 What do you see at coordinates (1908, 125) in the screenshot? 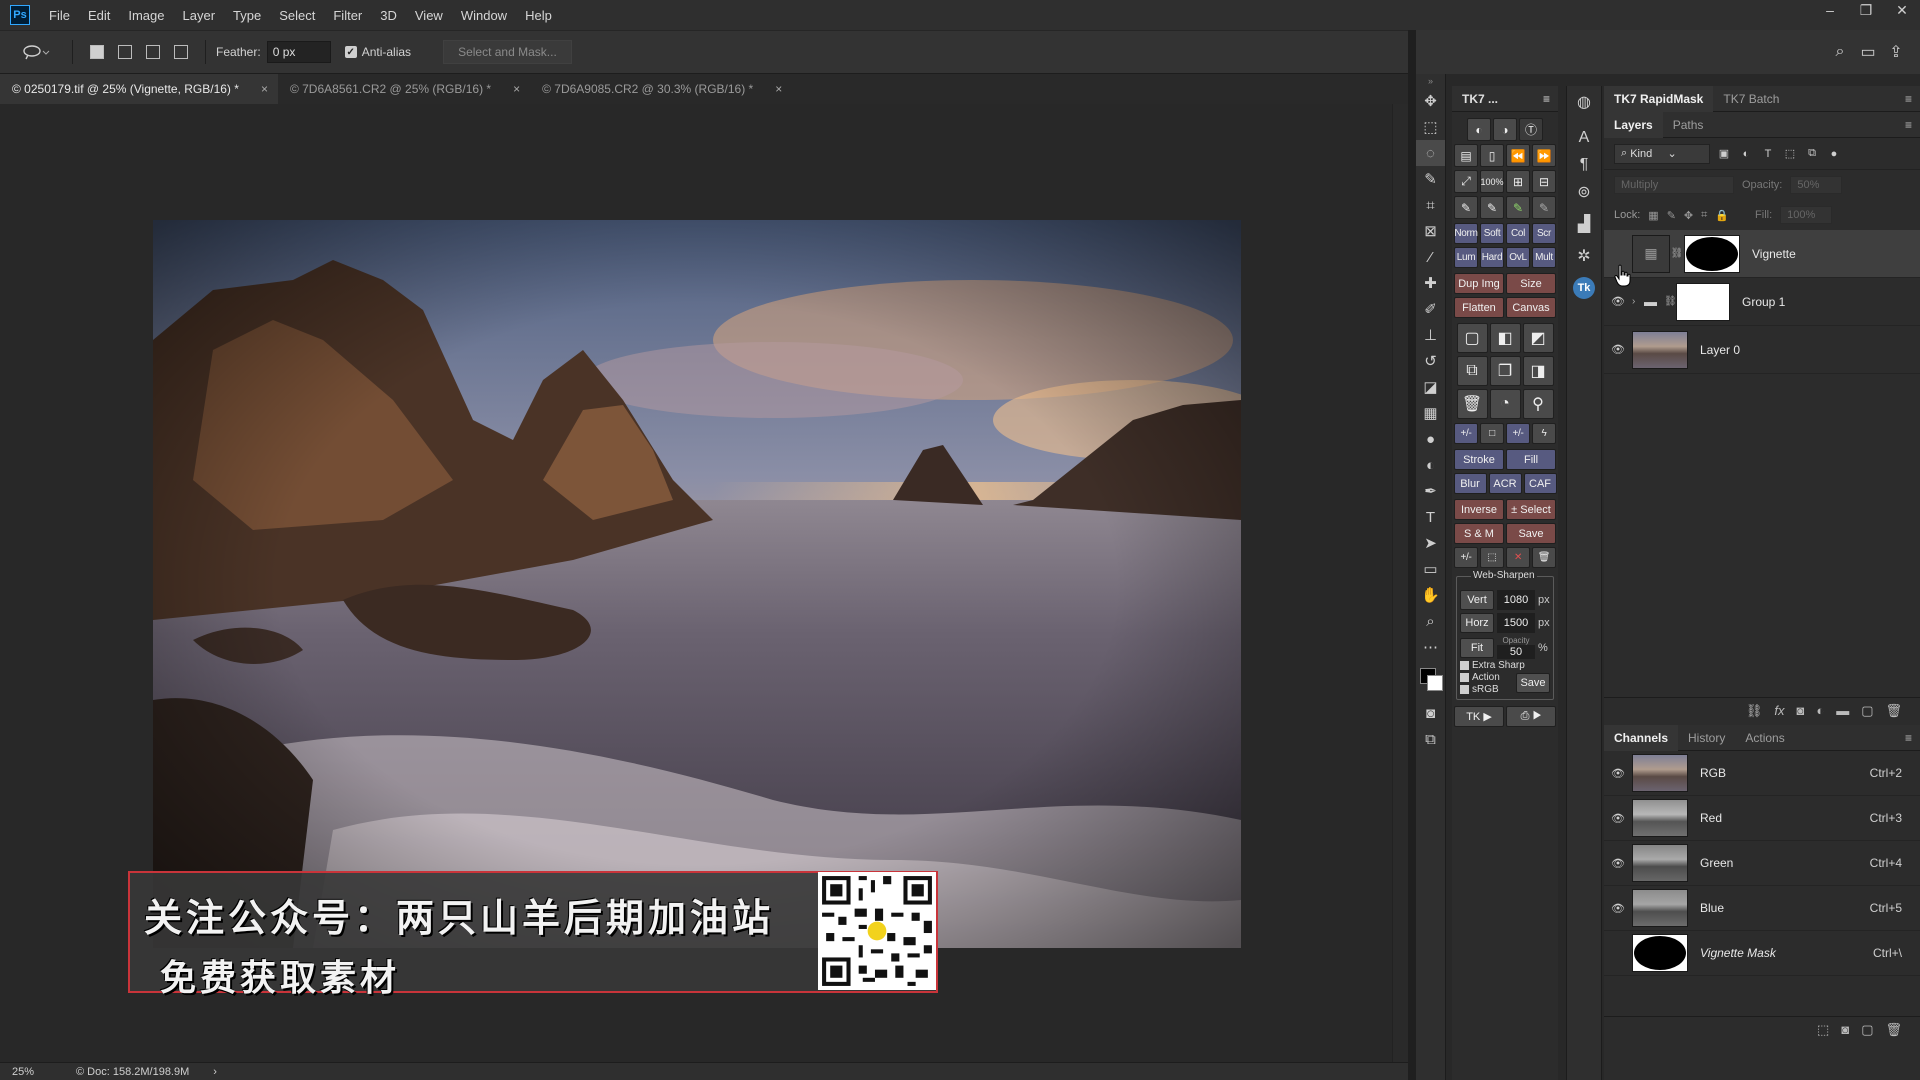
I see `panel-menu-icon: ≡` at bounding box center [1908, 125].